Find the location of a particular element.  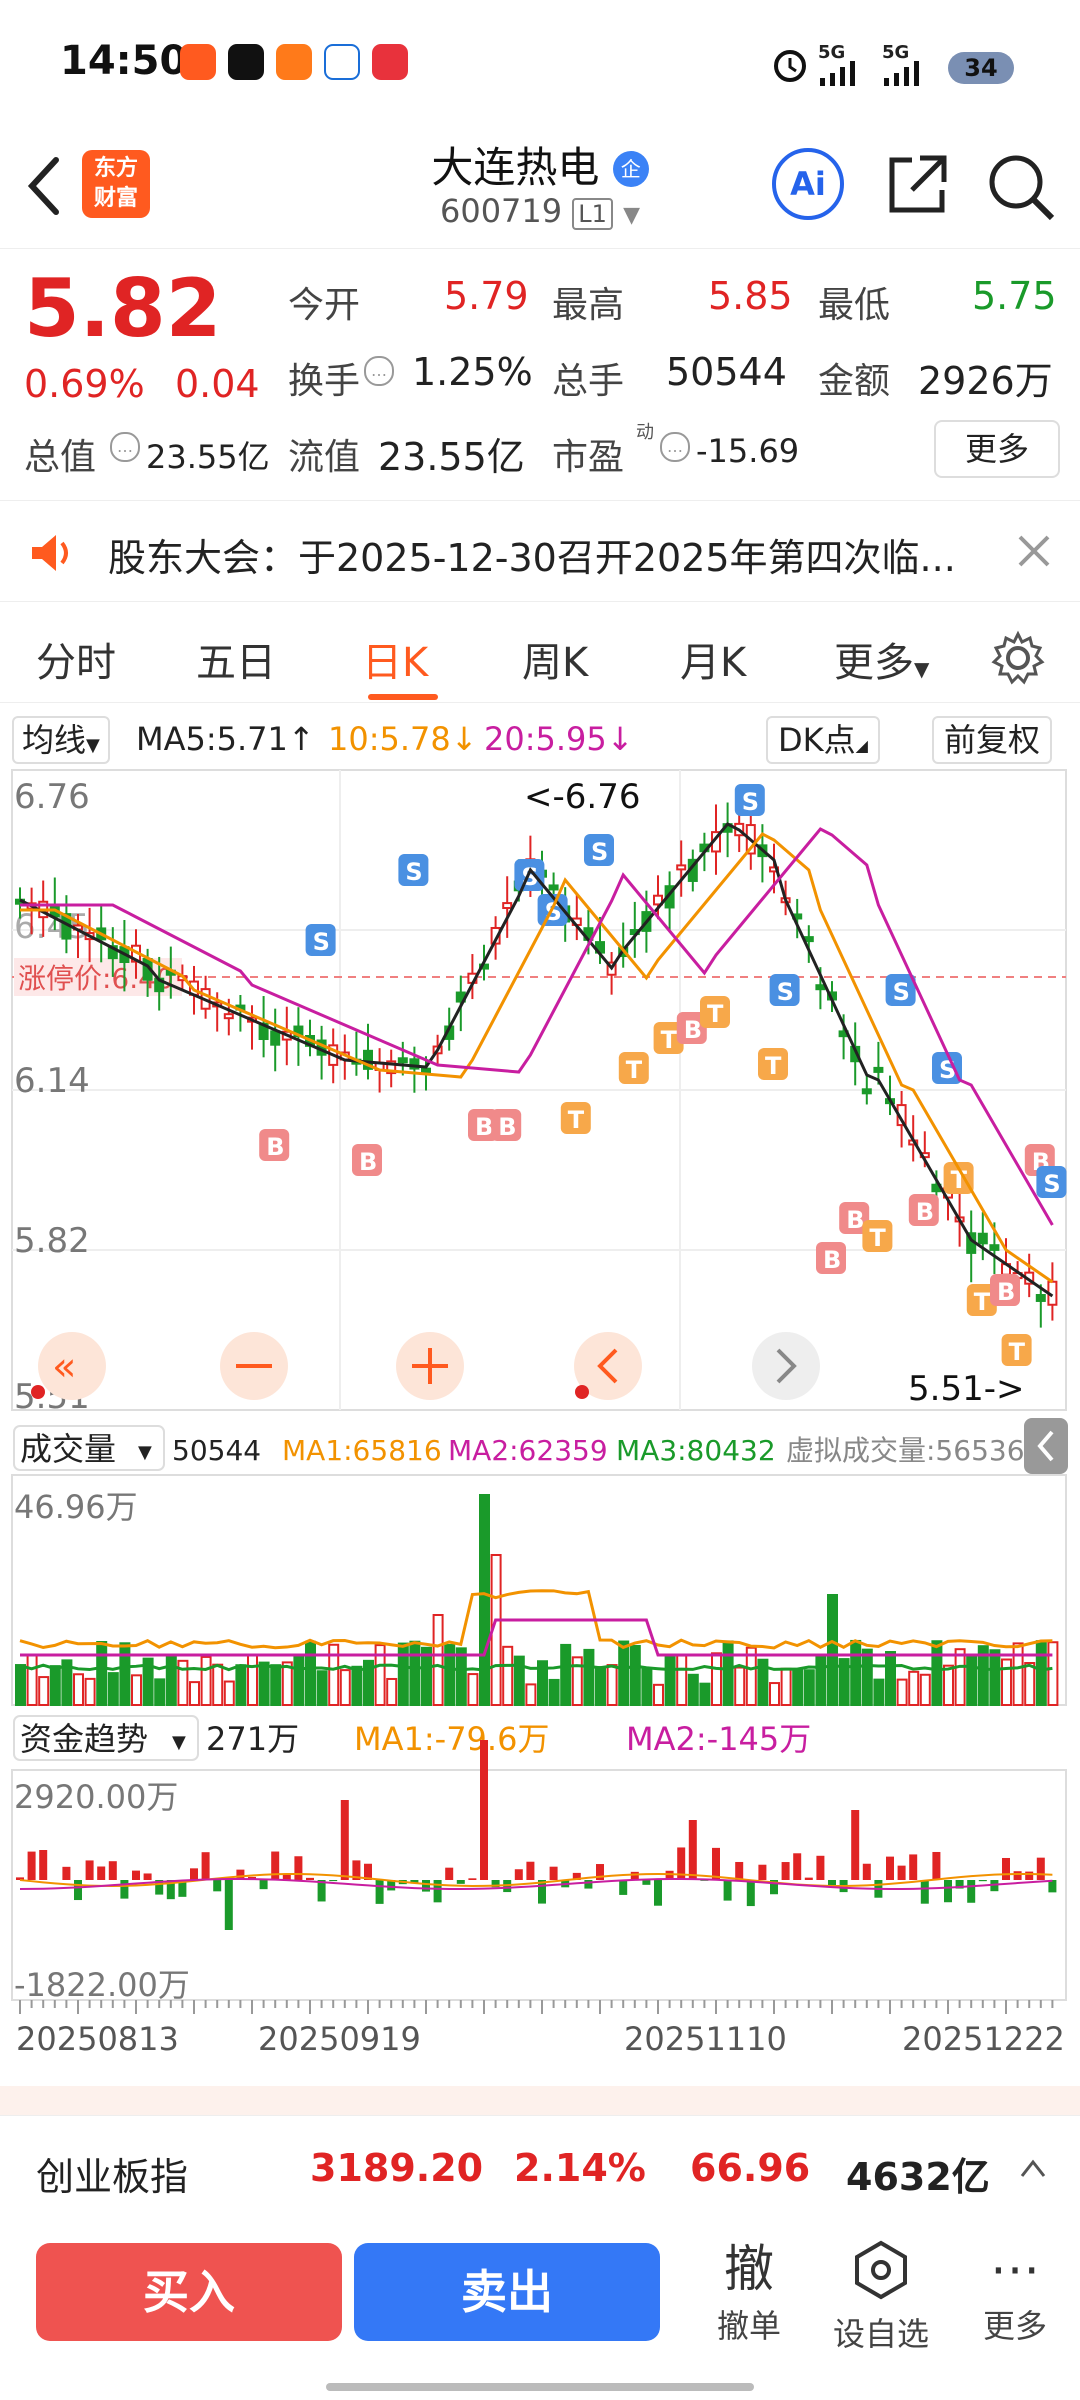

more-label: 更多 is located at coordinates (1014, 2326).